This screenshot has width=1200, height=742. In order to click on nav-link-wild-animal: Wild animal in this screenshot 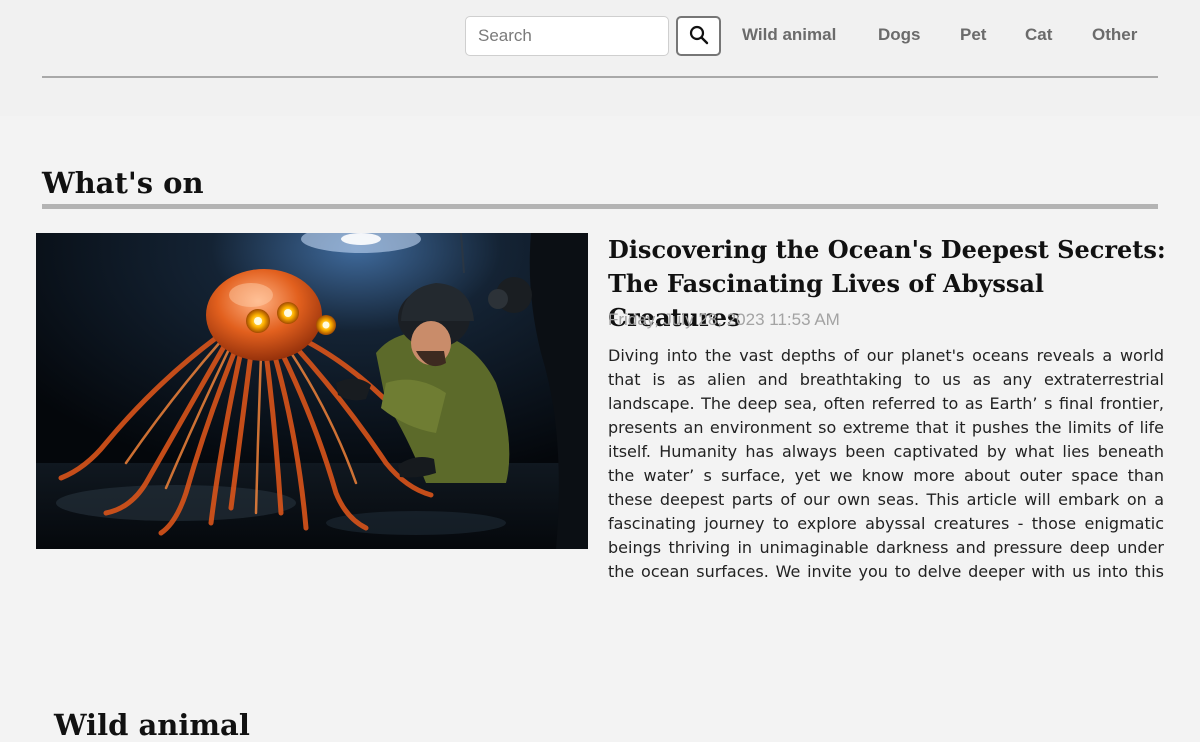, I will do `click(789, 35)`.